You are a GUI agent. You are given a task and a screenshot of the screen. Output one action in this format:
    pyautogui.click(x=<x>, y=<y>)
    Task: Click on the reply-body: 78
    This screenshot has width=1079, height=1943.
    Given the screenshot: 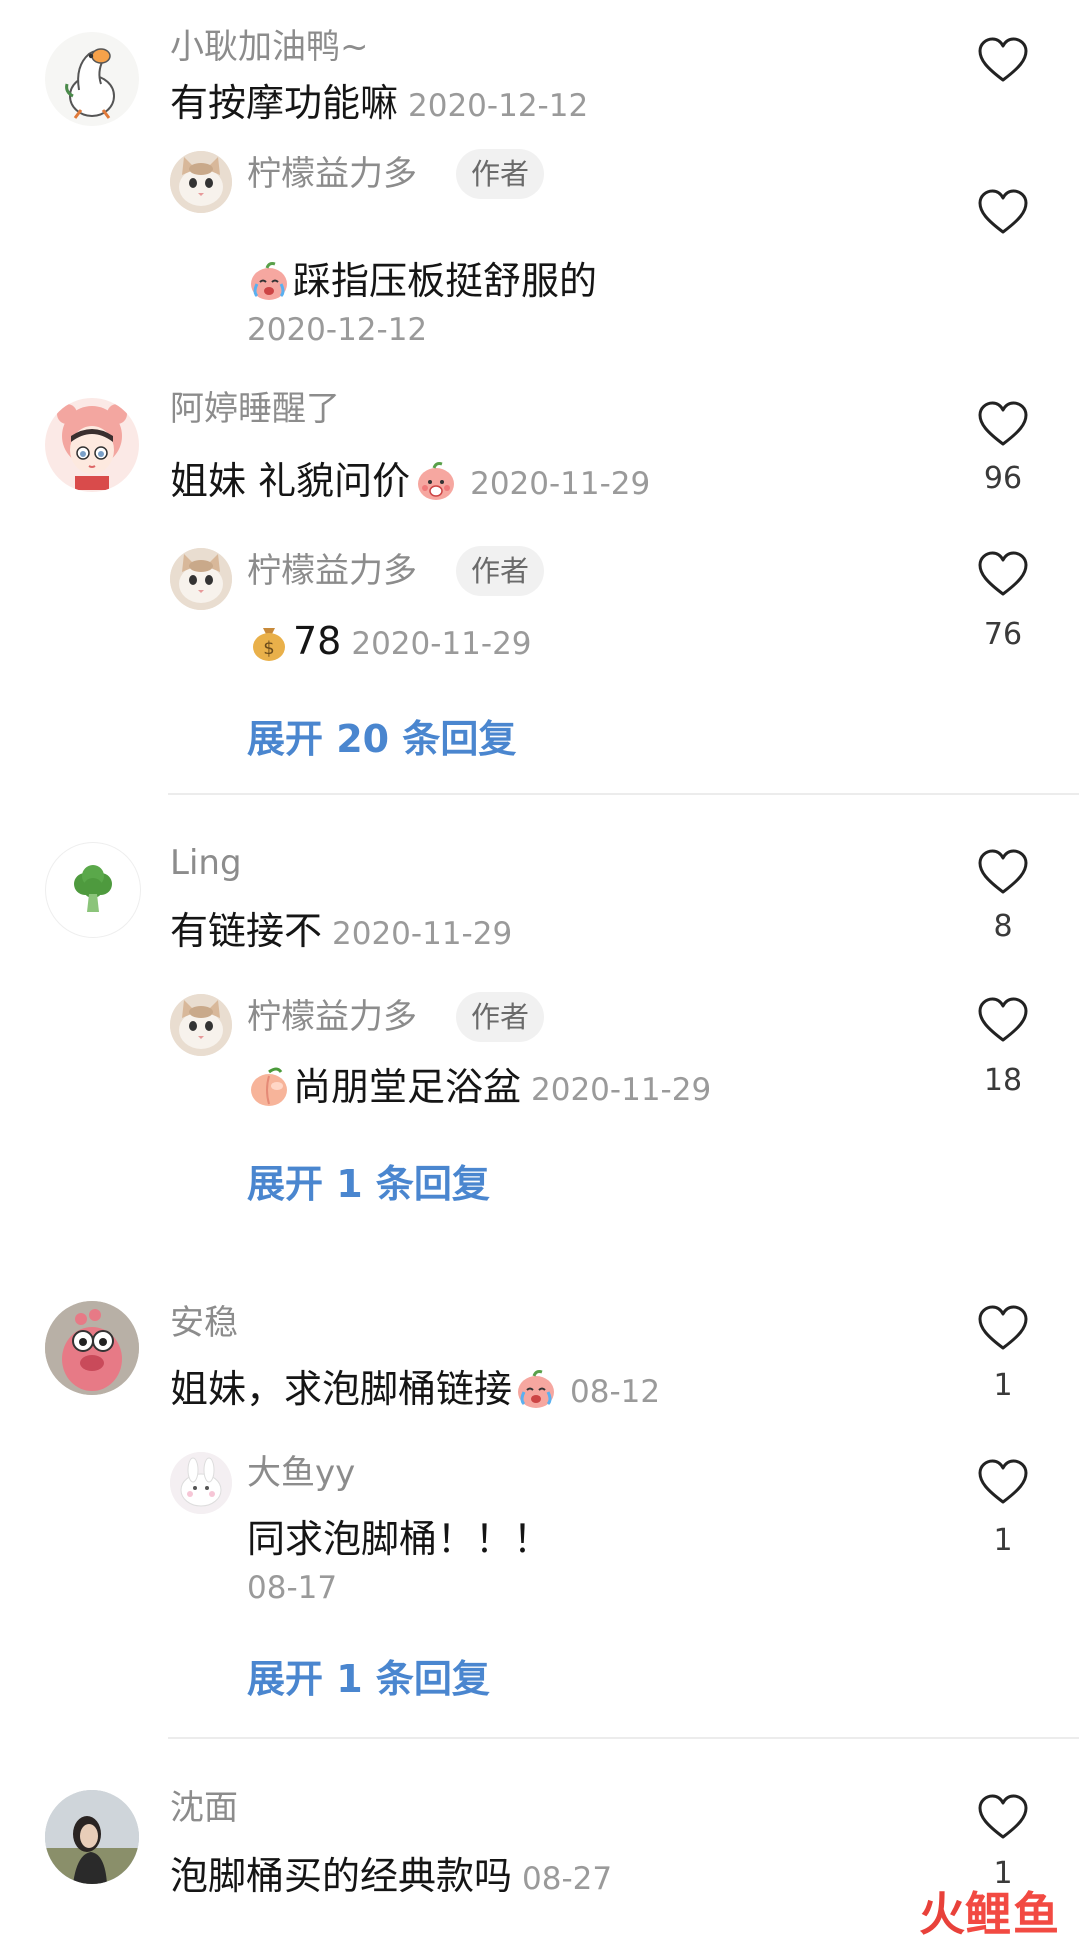 What is the action you would take?
    pyautogui.click(x=317, y=641)
    